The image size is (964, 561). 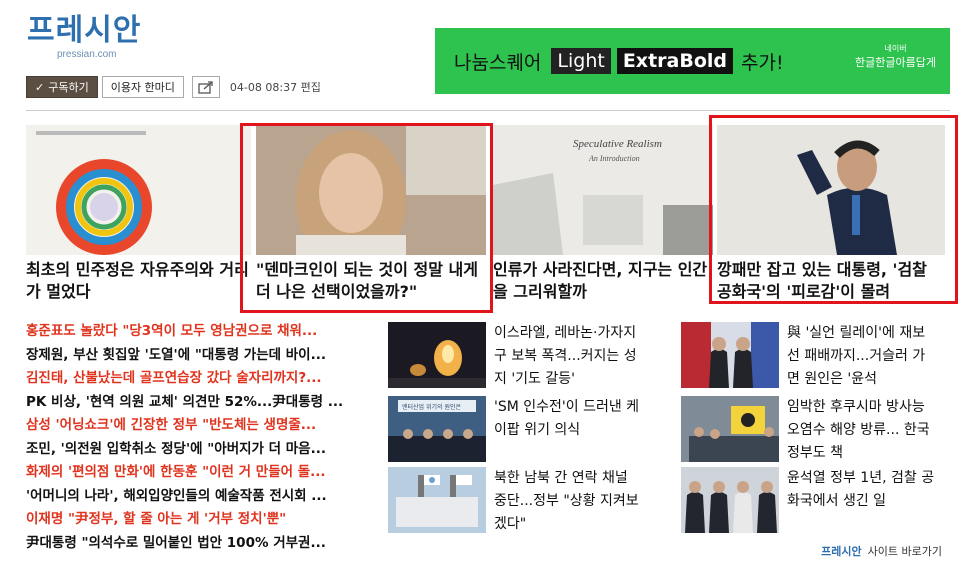 I want to click on banner-brand: 네이버 한글한글아름답게, so click(x=895, y=56).